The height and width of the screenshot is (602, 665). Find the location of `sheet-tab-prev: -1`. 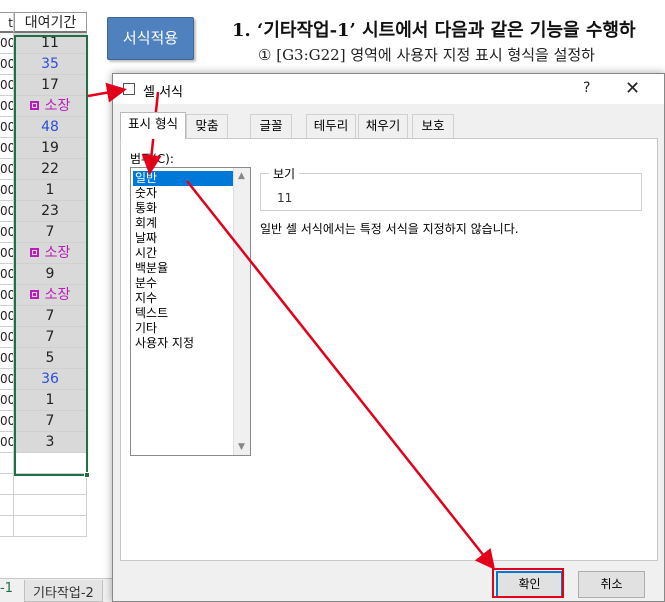

sheet-tab-prev: -1 is located at coordinates (6, 588).